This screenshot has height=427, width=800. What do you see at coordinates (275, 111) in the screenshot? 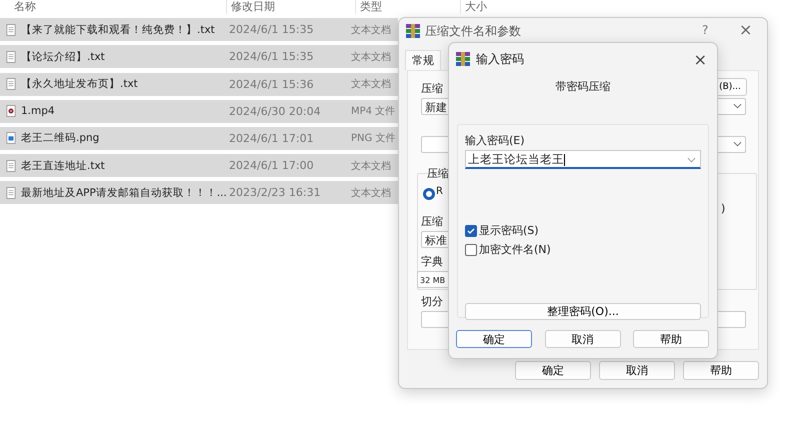
I see `file-date: 2024/6/30 20:04` at bounding box center [275, 111].